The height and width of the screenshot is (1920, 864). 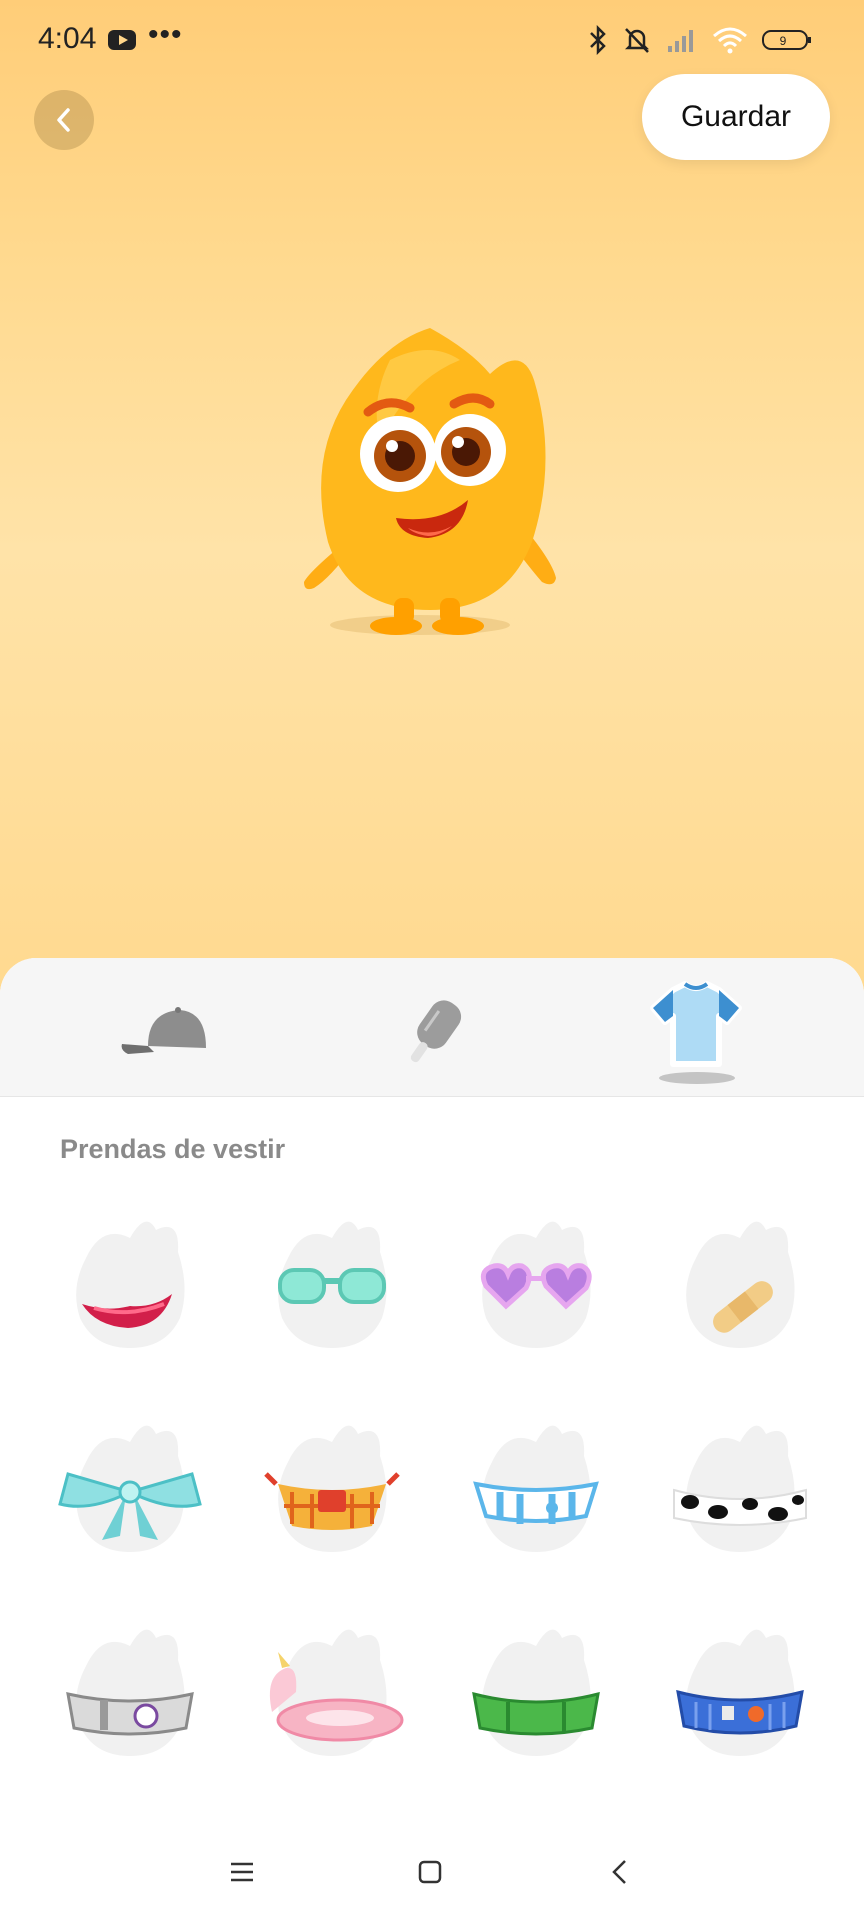 I want to click on blue-belt-icon, so click(x=740, y=1712).